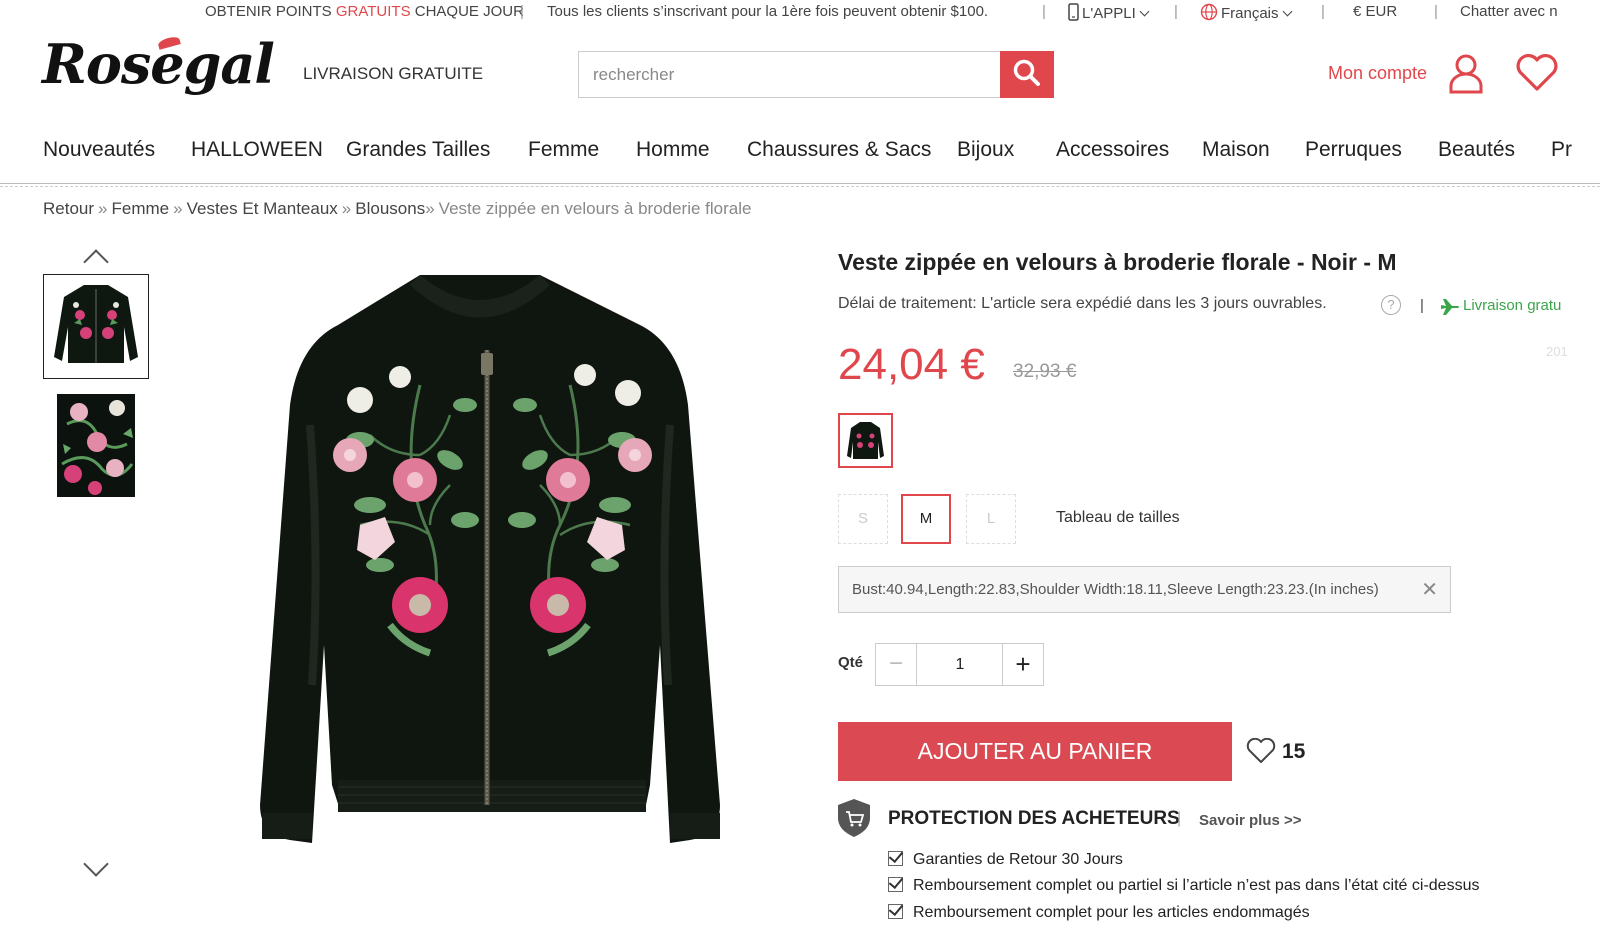 The image size is (1600, 941). Describe the element at coordinates (1246, 12) in the screenshot. I see `language-select: Français` at that location.